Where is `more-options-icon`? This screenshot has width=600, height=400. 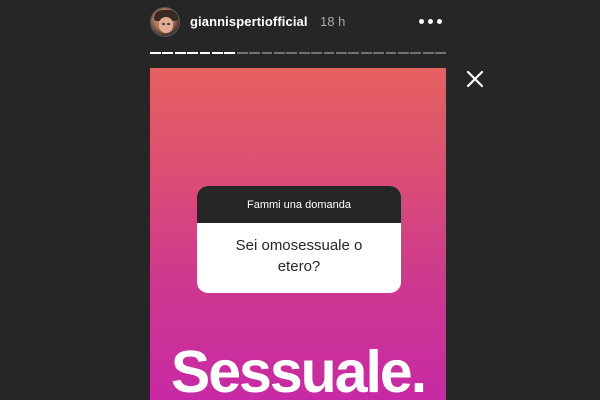
more-options-icon is located at coordinates (431, 21).